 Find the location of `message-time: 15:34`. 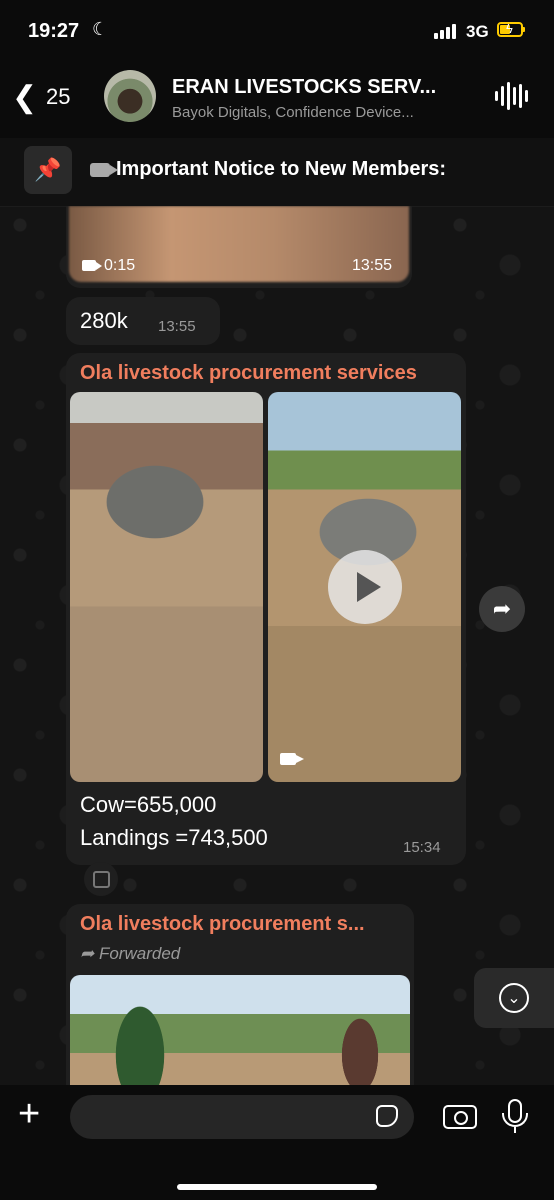

message-time: 15:34 is located at coordinates (422, 847).